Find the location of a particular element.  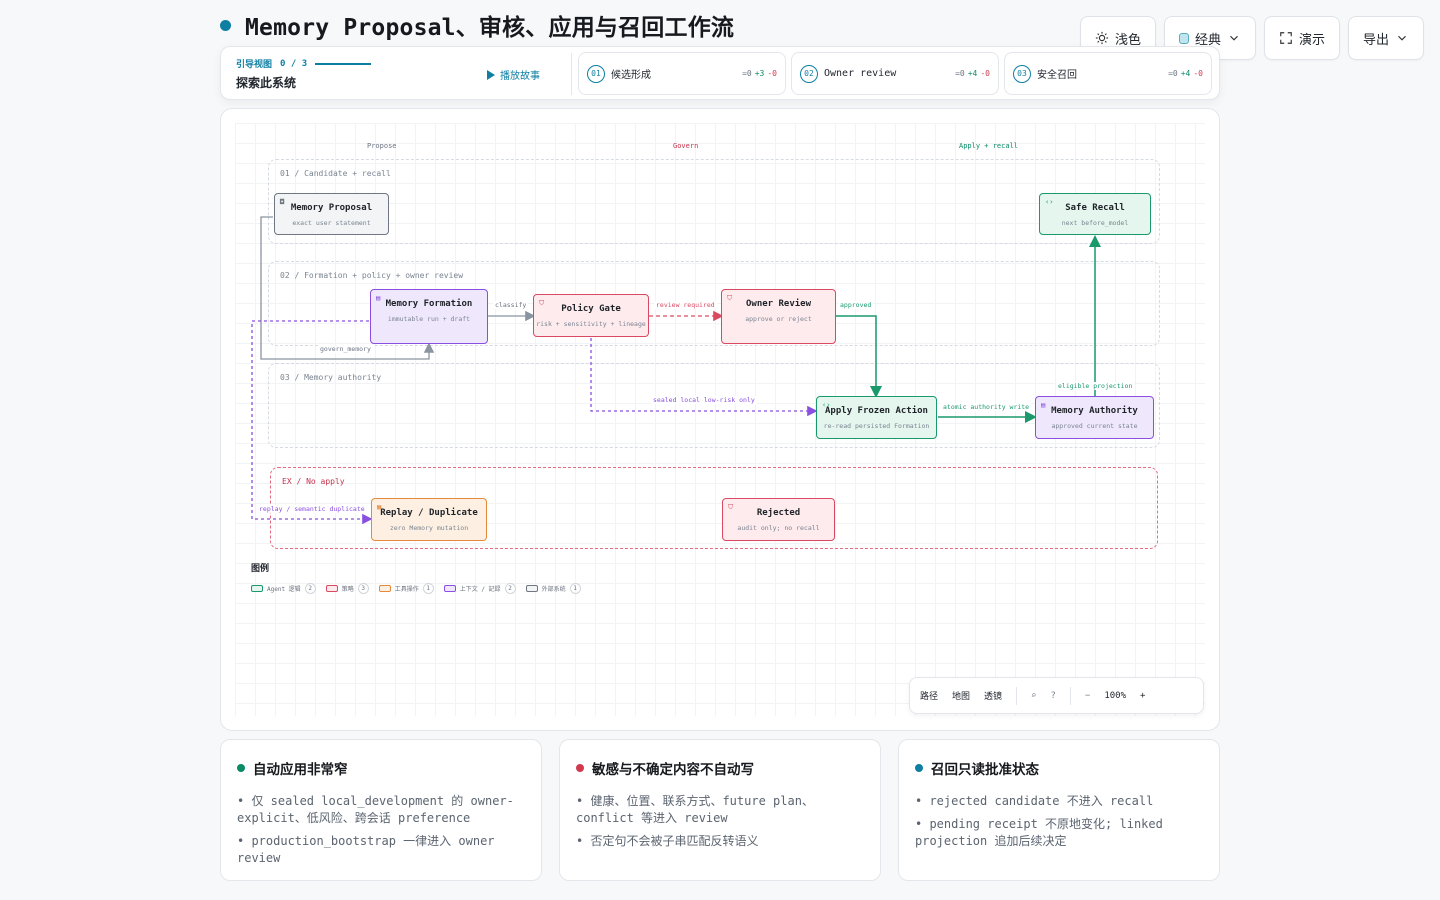

legend: 图例 Agent 逻辑 2 策略 3 工具操作 1 上下文 / 記録 2 外部系统 1 is located at coordinates (416, 577).